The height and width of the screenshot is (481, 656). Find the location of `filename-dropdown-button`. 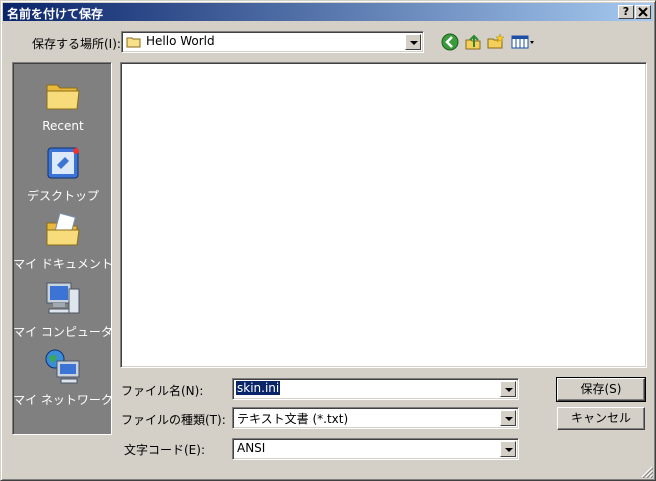

filename-dropdown-button is located at coordinates (508, 389).